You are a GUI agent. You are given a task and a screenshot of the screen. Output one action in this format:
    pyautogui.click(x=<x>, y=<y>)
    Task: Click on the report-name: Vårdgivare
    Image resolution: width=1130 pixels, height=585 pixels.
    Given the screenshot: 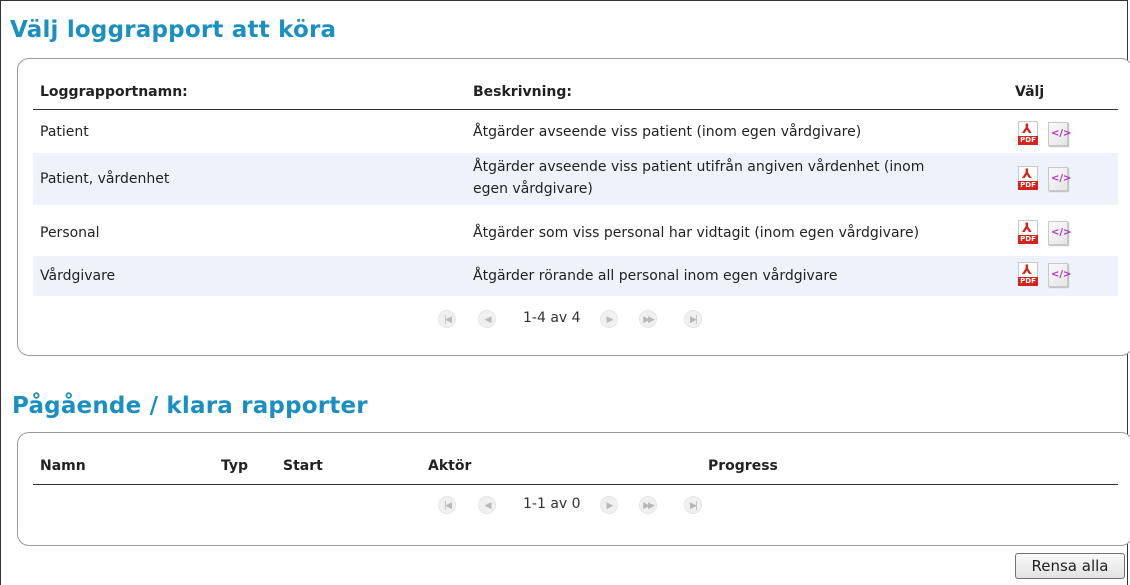 What is the action you would take?
    pyautogui.click(x=78, y=276)
    